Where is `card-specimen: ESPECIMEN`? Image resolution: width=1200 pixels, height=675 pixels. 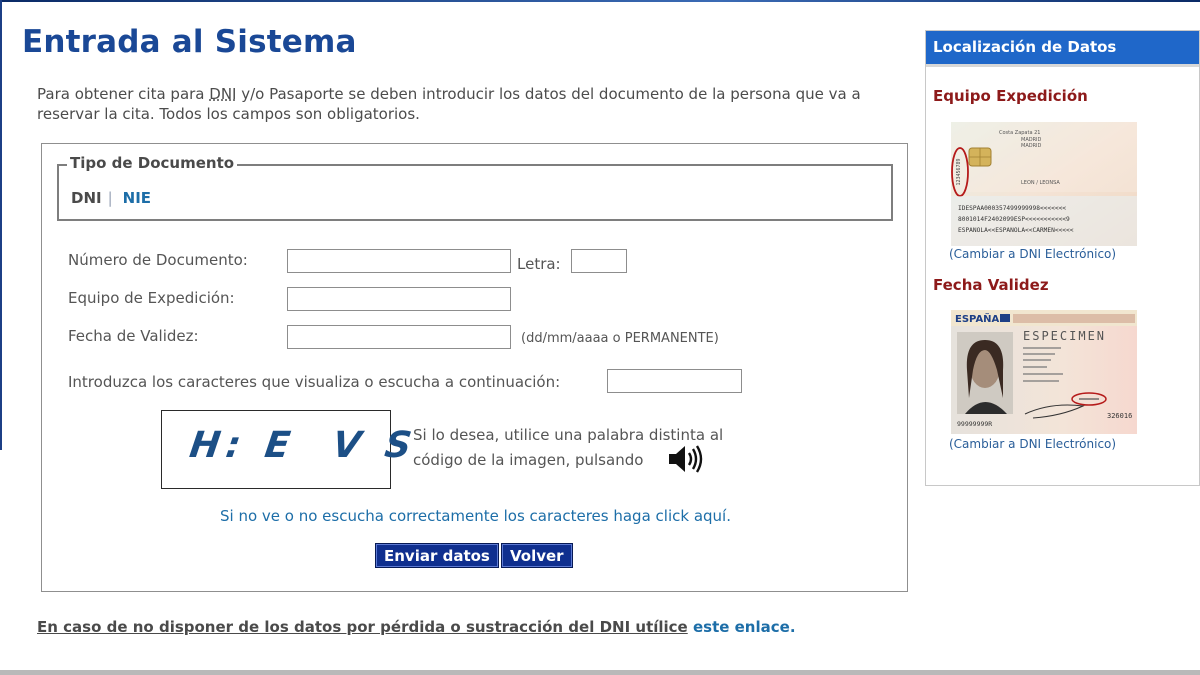 card-specimen: ESPECIMEN is located at coordinates (1064, 336).